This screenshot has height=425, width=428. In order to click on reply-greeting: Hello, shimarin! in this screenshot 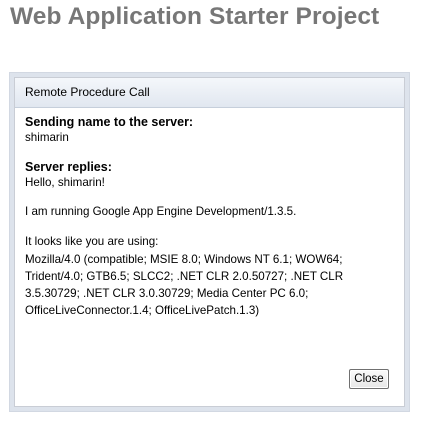, I will do `click(65, 182)`.